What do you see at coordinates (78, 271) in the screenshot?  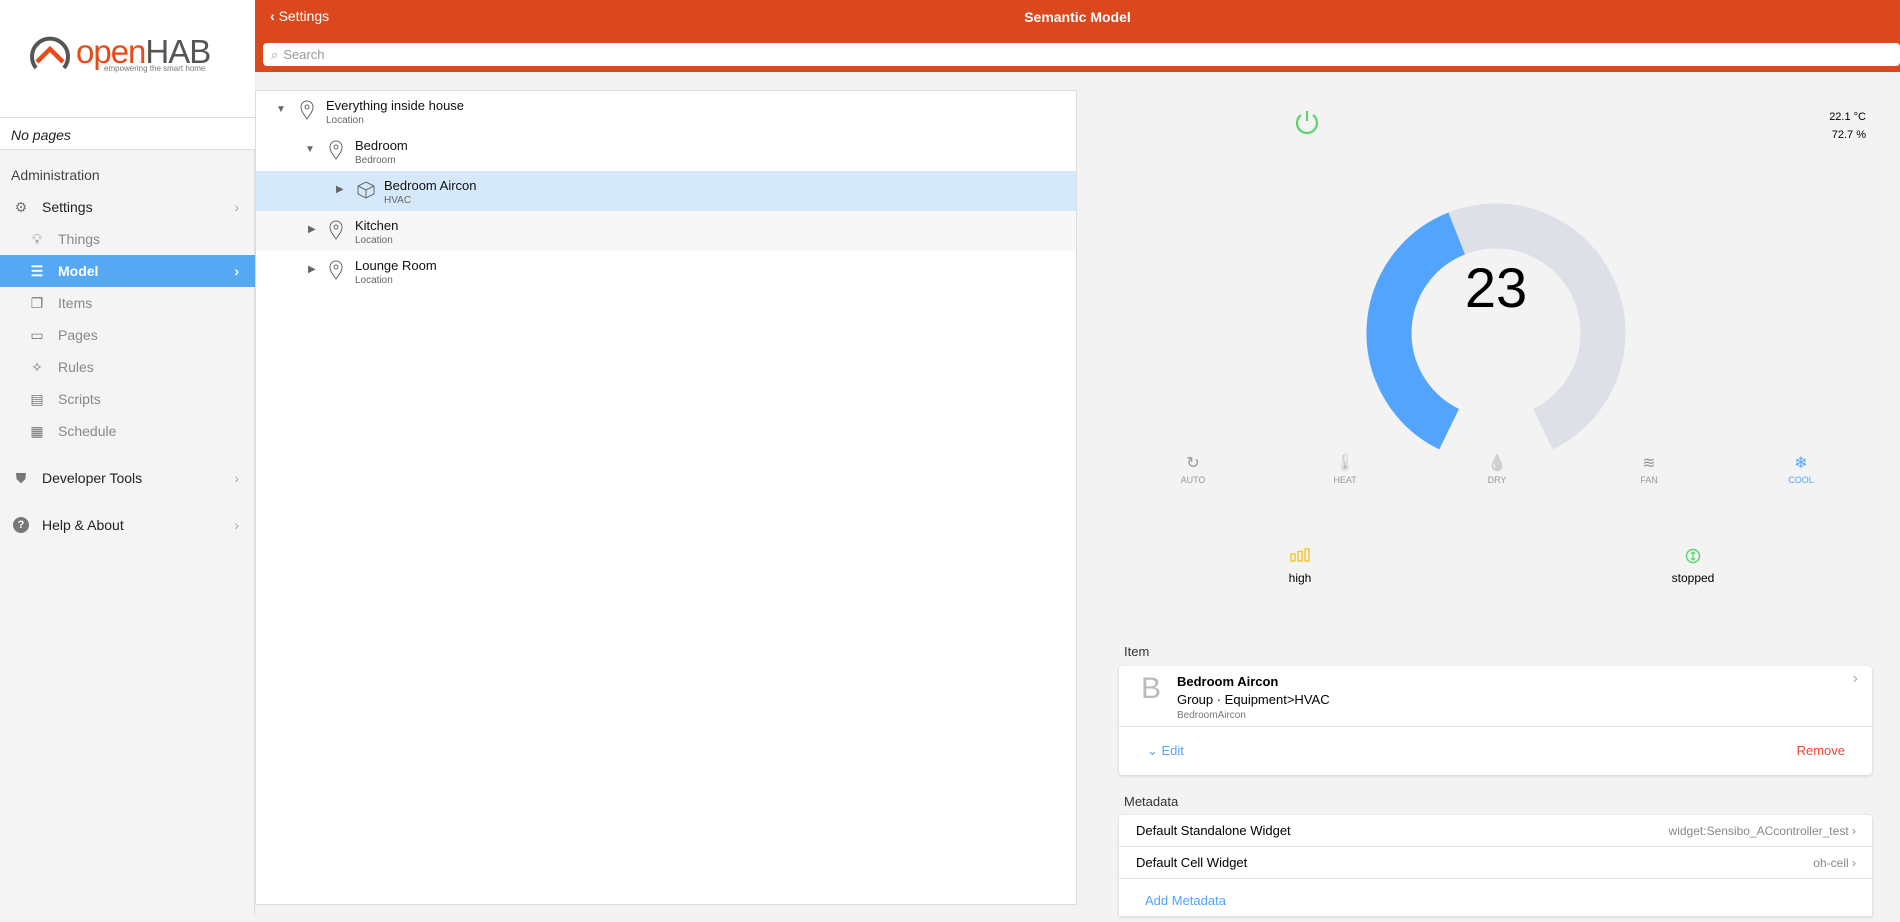 I see `sidebar-item-label: Model` at bounding box center [78, 271].